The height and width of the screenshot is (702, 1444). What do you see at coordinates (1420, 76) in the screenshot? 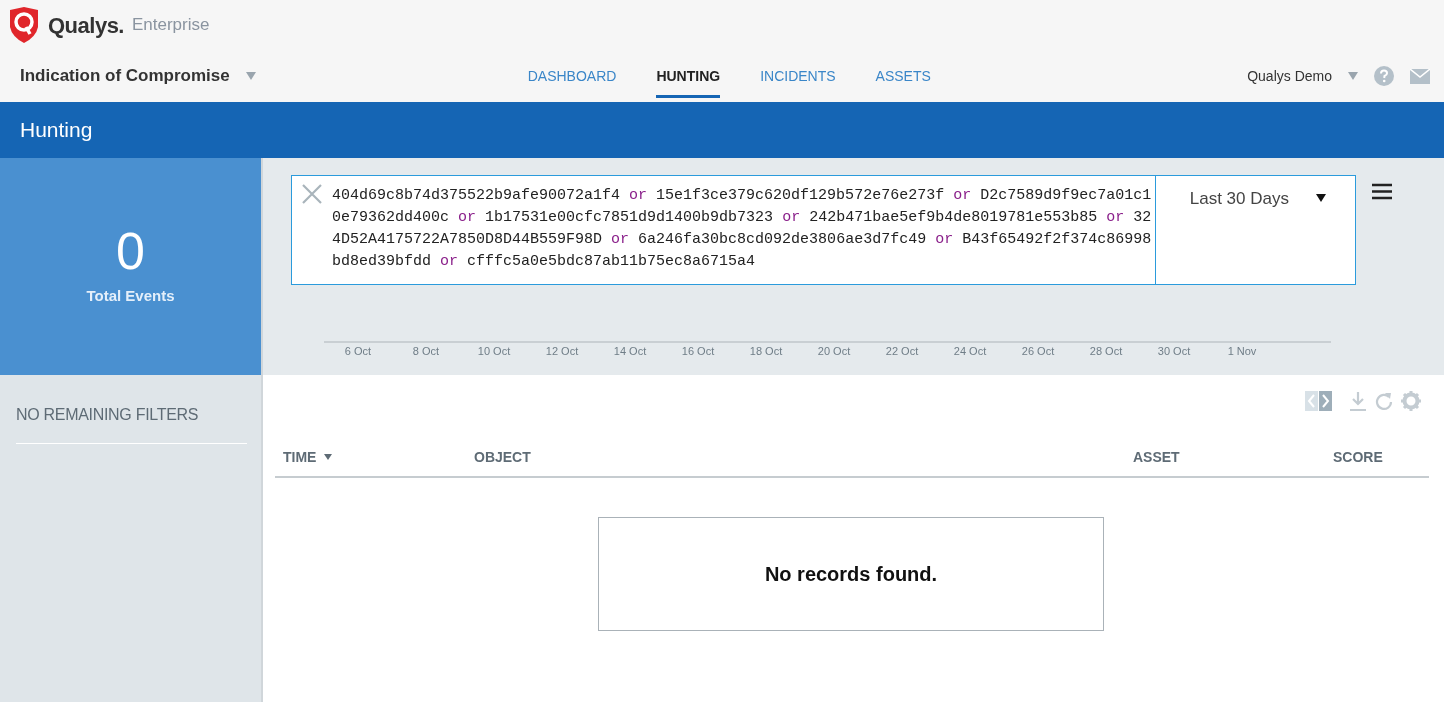
I see `mail-icon` at bounding box center [1420, 76].